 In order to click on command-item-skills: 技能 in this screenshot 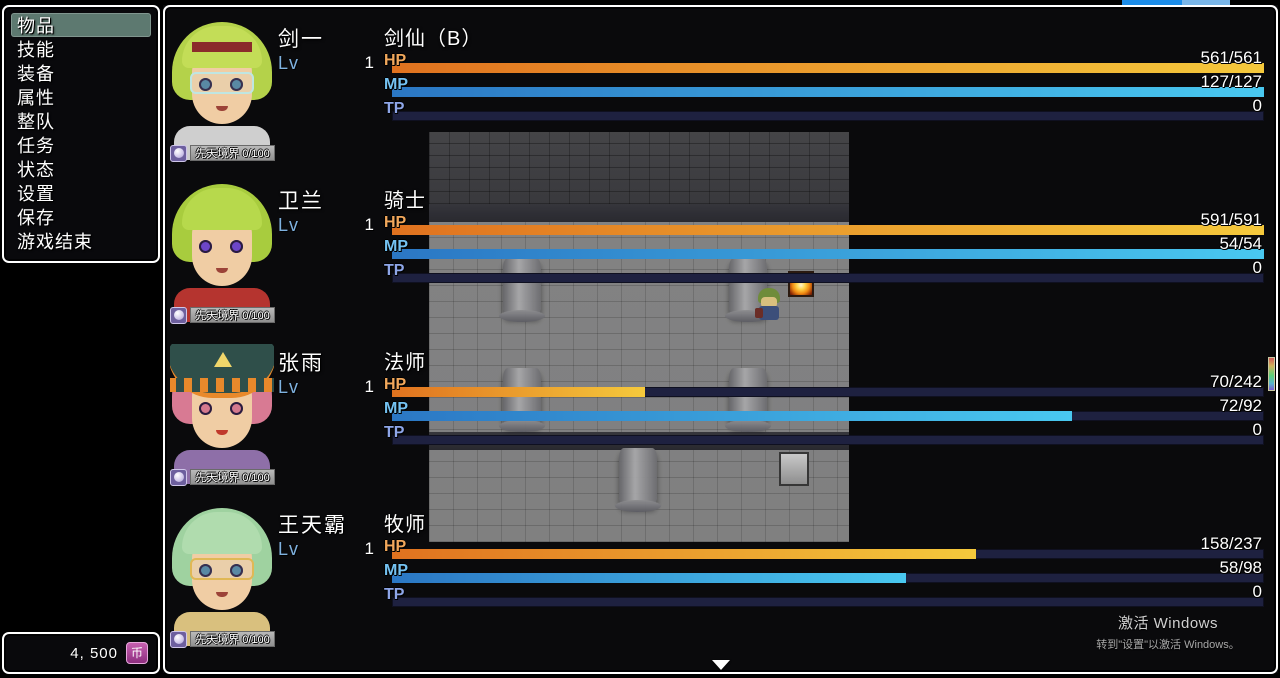, I will do `click(81, 49)`.